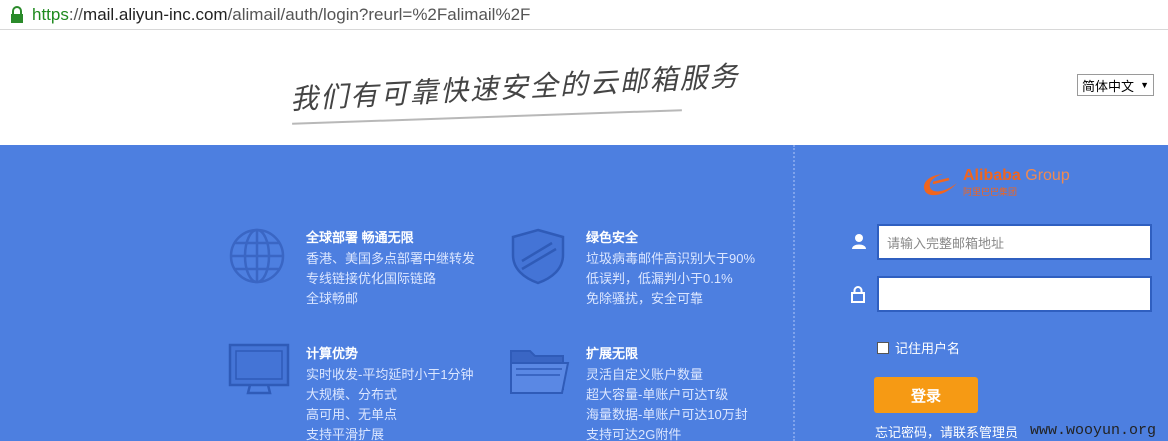 The image size is (1168, 441). I want to click on chevron-down-icon: ▼, so click(1144, 85).